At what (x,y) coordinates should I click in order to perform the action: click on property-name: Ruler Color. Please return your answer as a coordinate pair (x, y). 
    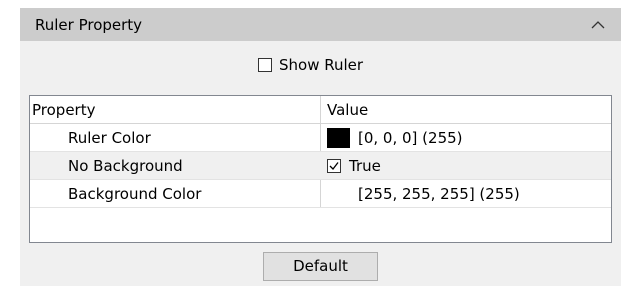
    Looking at the image, I should click on (109, 138).